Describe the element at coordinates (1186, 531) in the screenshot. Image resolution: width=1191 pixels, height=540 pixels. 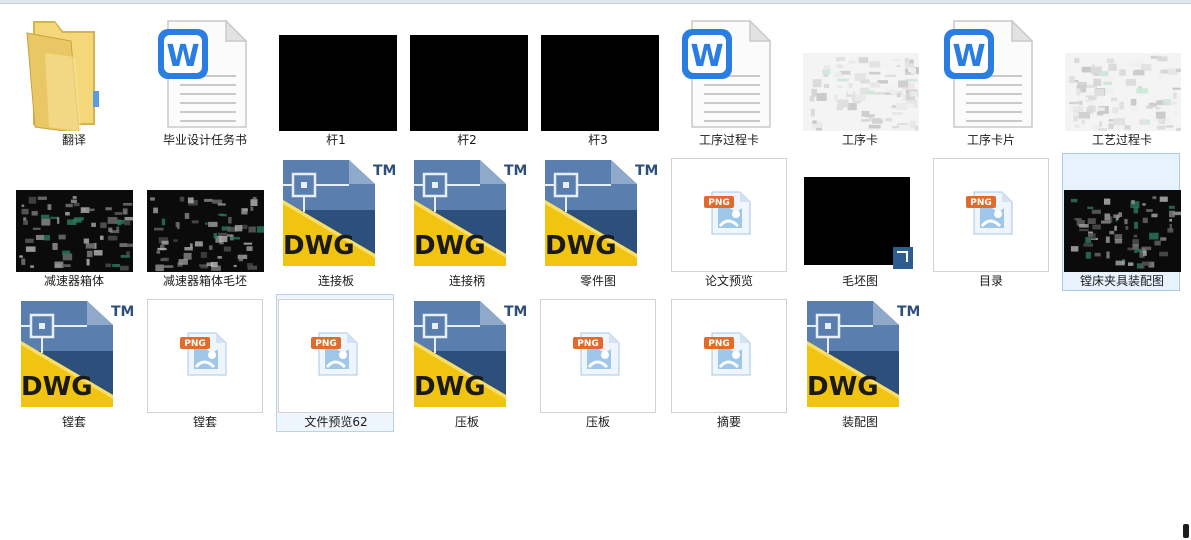
I see `scrollbar-thumb` at that location.